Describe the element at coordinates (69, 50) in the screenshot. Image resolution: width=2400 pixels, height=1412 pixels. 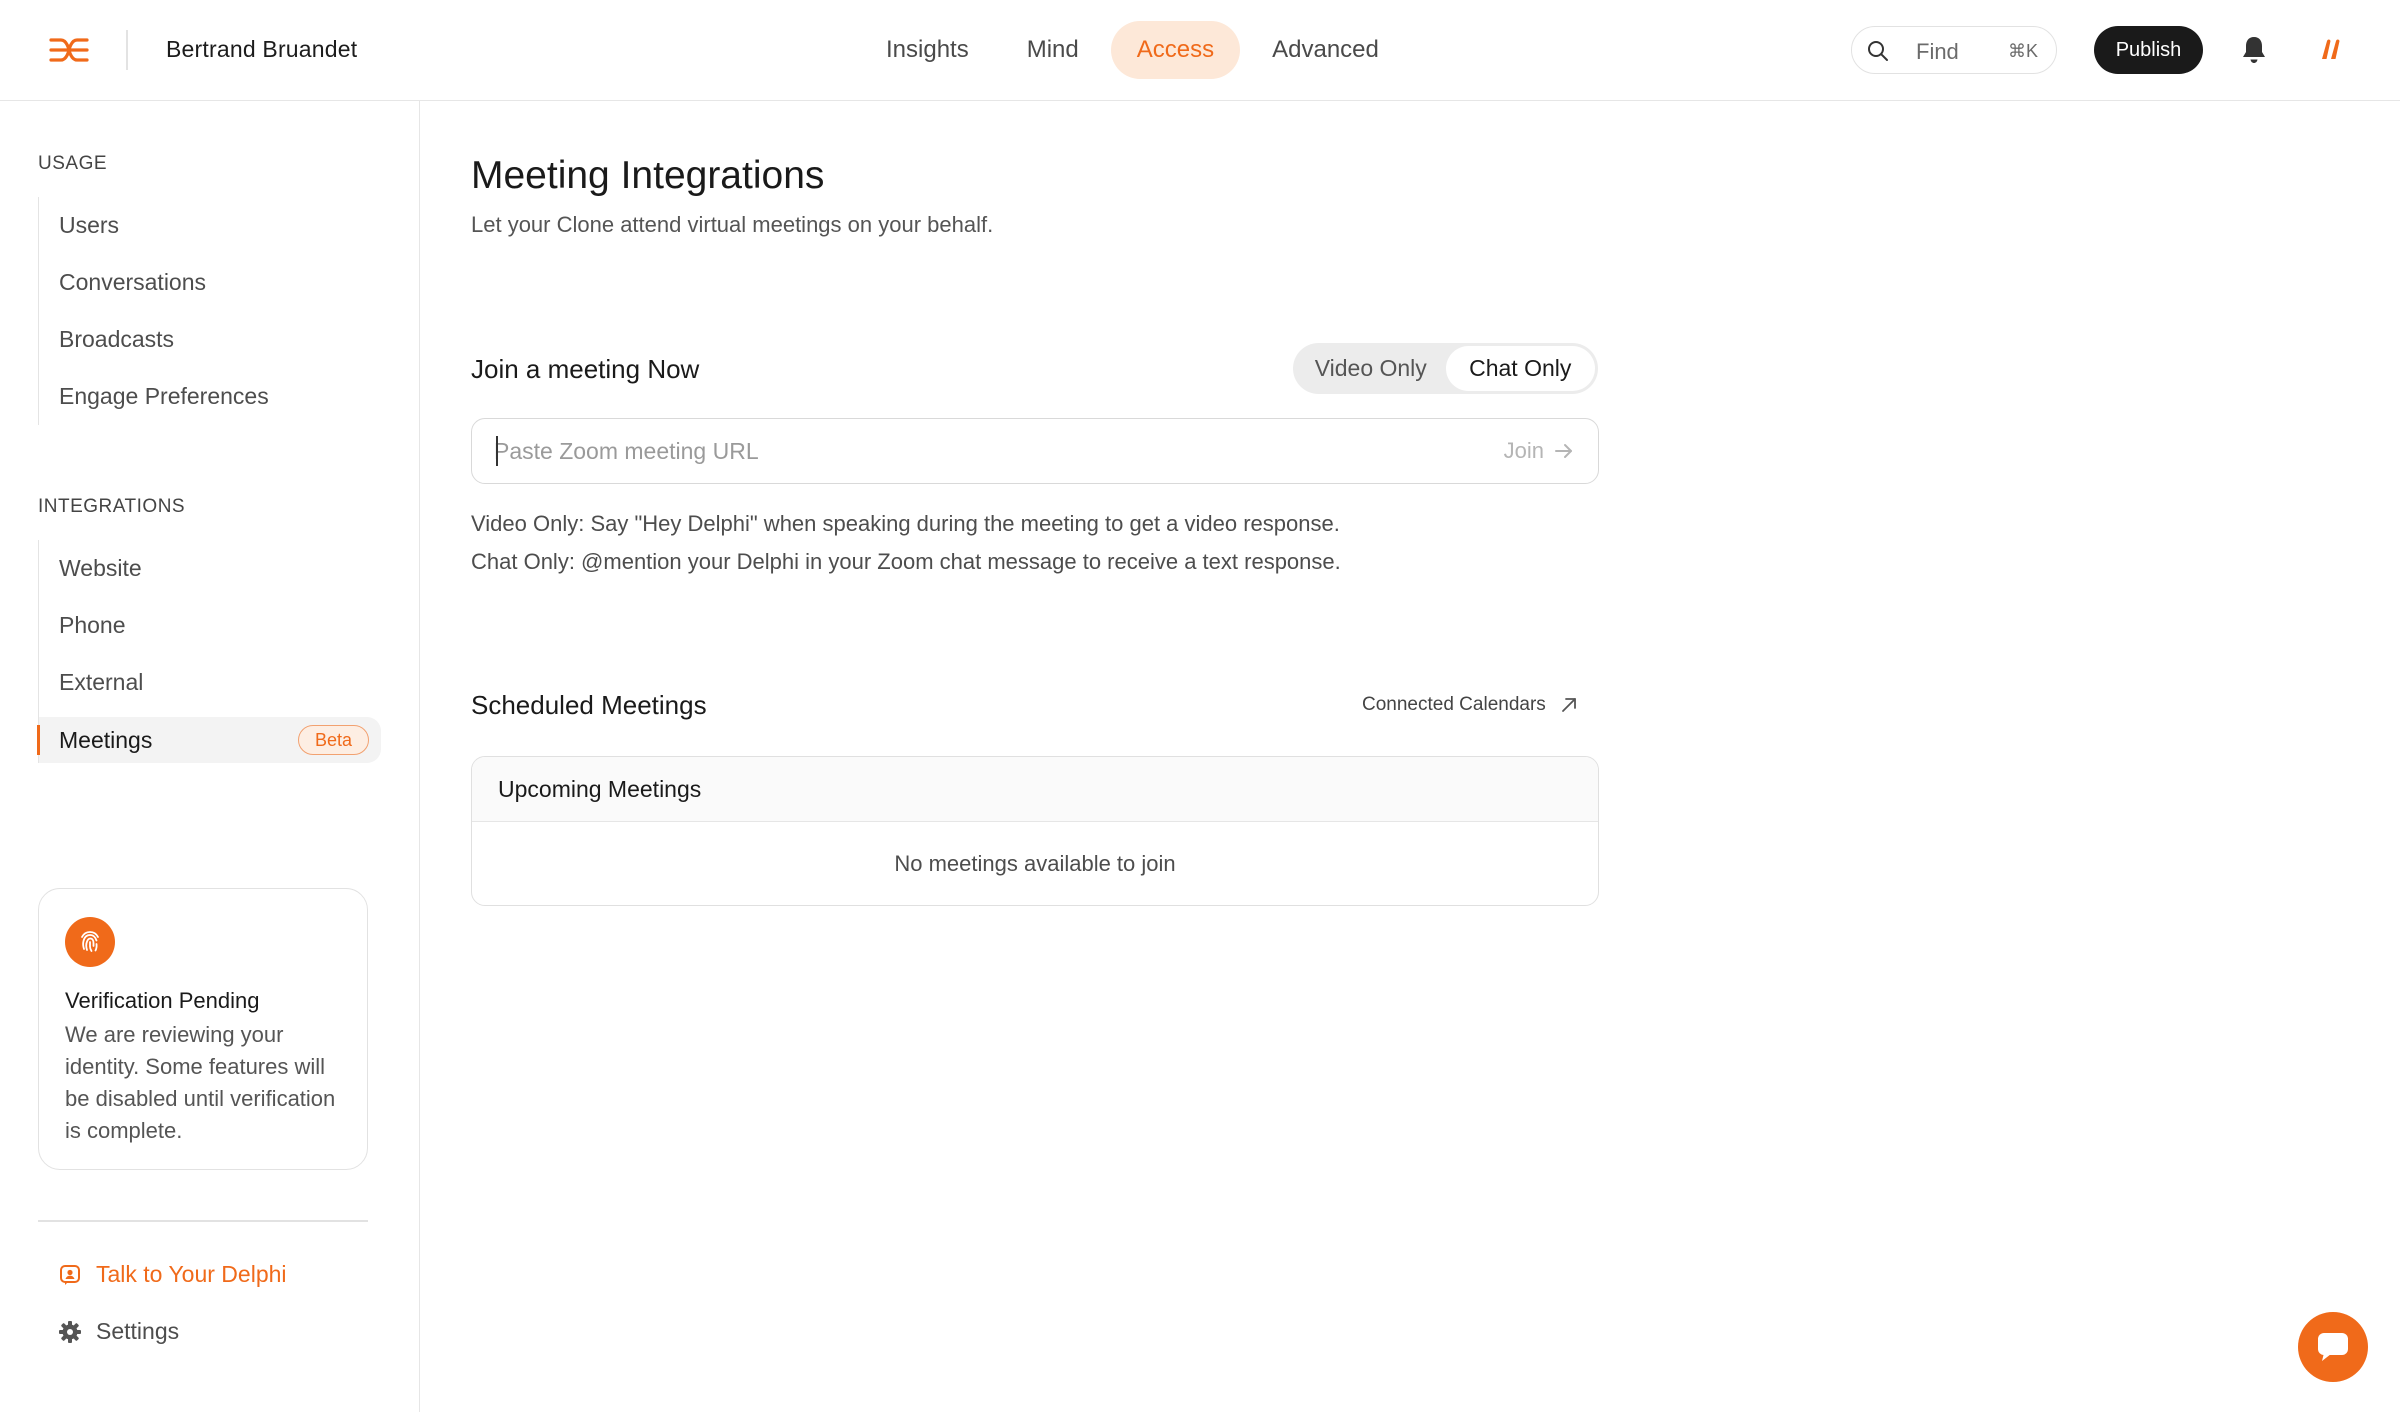
I see `delphi-logo-icon` at that location.